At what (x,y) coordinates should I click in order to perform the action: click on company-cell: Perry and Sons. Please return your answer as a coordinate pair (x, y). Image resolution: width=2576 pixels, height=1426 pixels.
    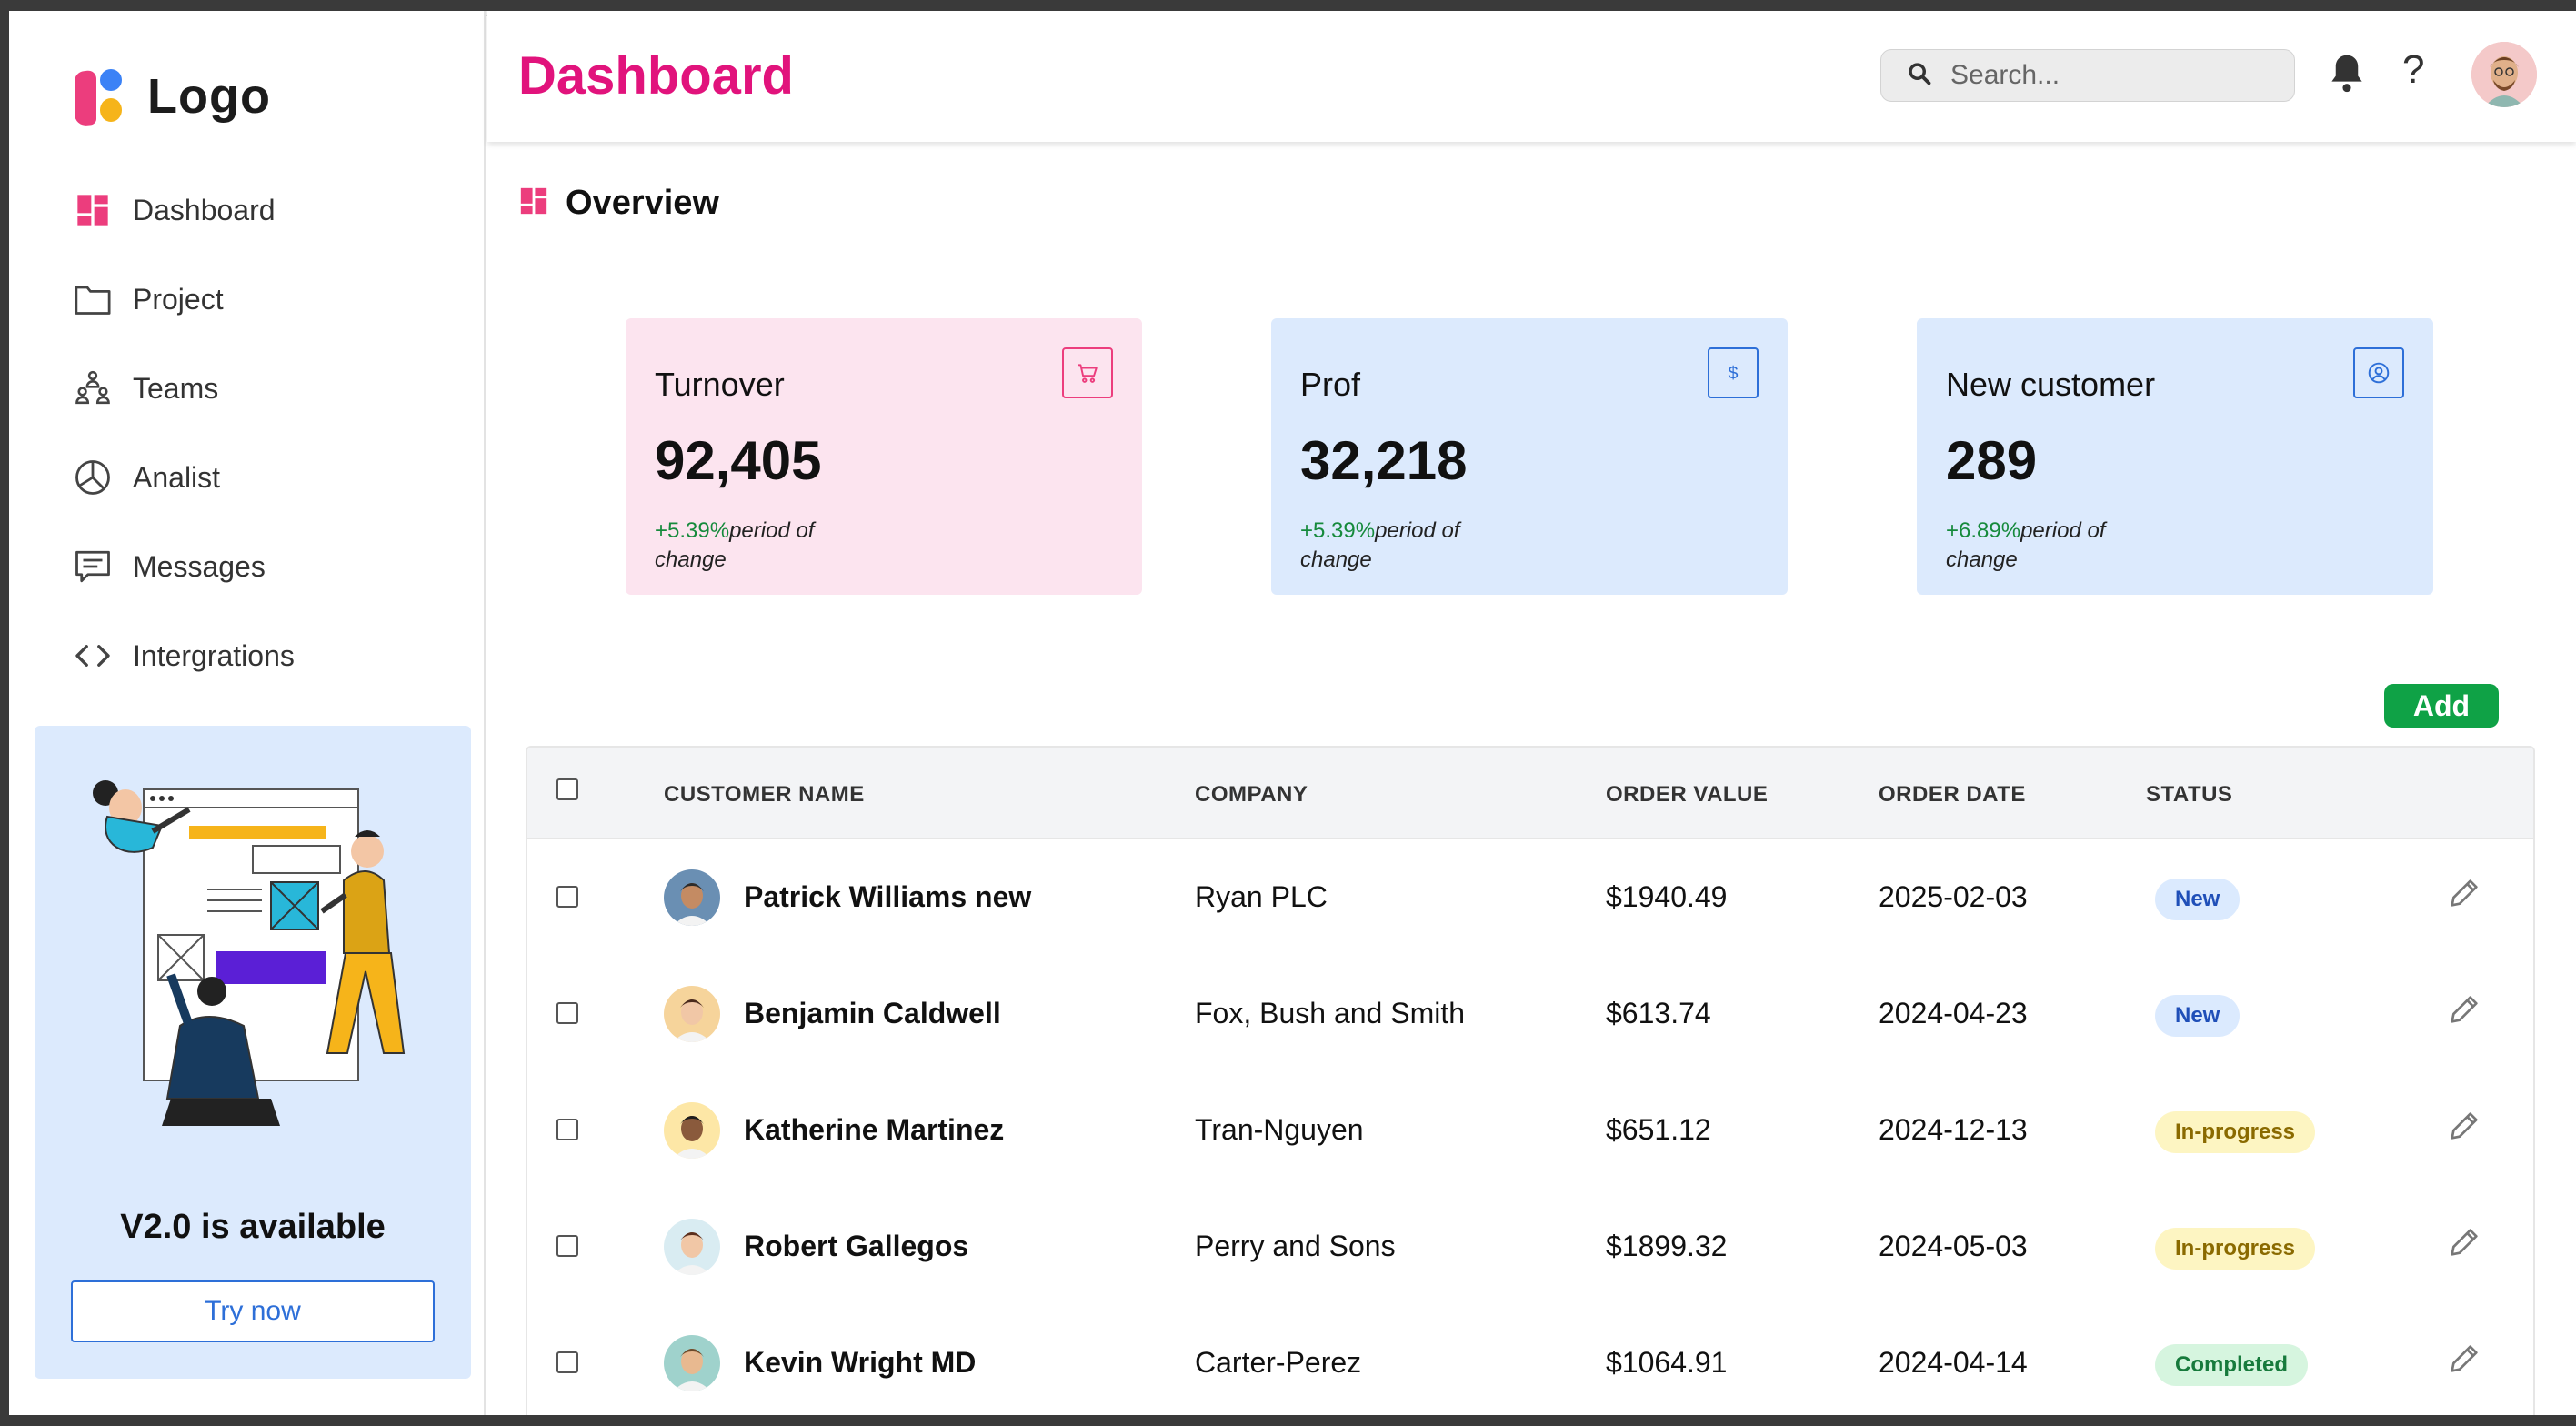
    Looking at the image, I should click on (1296, 1246).